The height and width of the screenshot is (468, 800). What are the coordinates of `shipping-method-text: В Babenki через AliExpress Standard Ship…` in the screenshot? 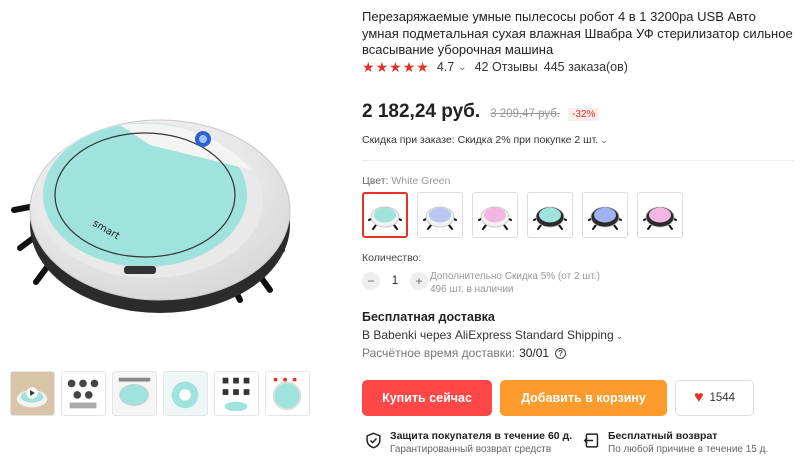 It's located at (488, 335).